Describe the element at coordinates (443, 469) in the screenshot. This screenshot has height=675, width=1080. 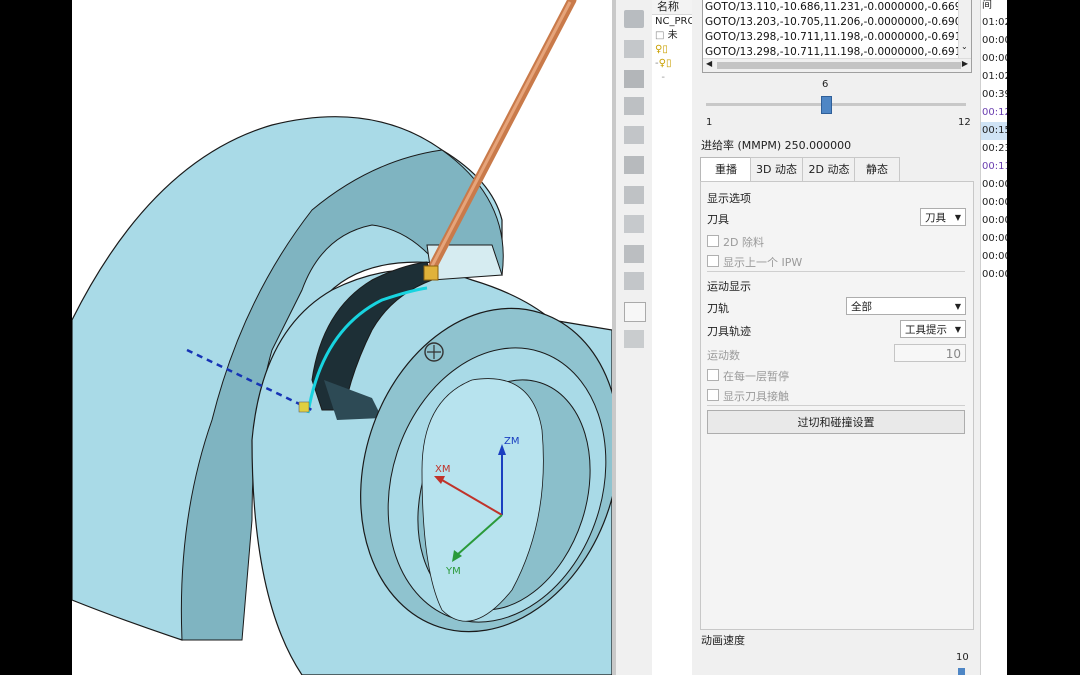
I see `axis-label-xm: XM` at that location.